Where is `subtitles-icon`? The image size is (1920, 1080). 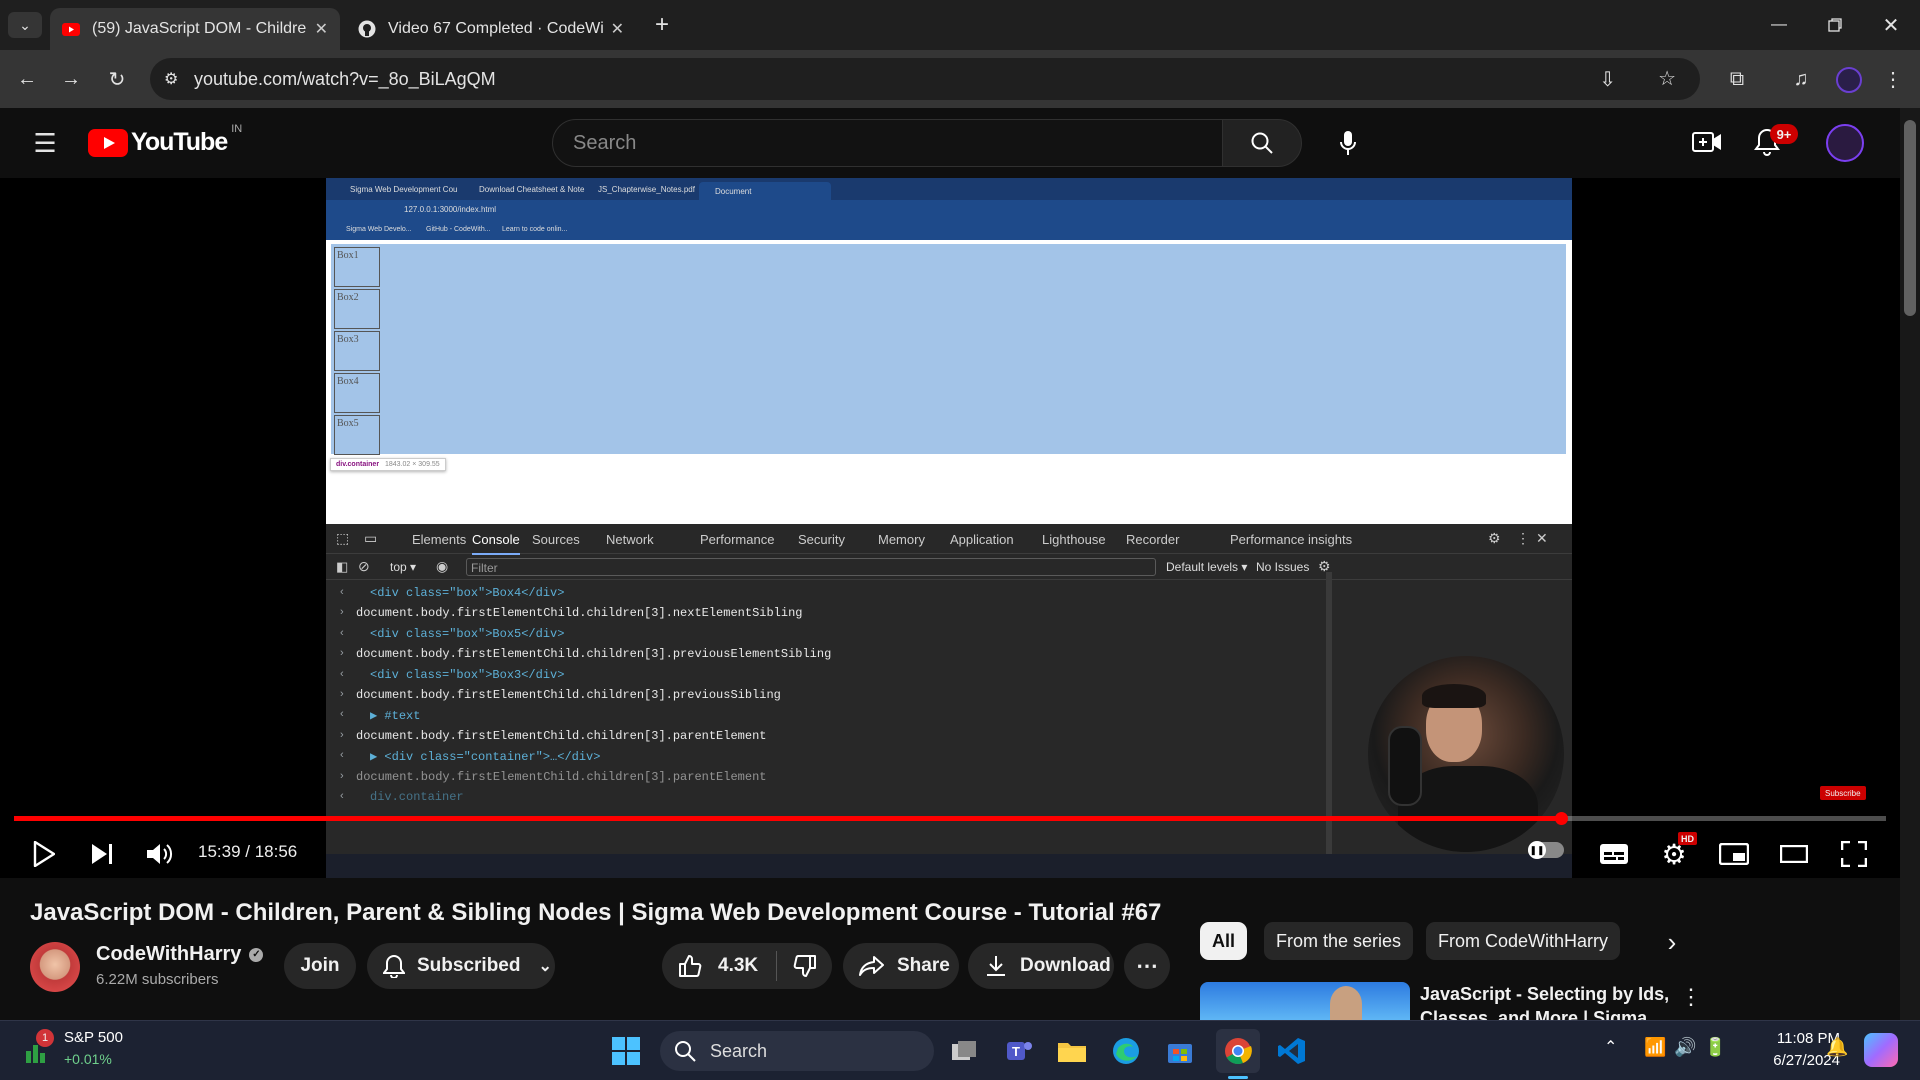 subtitles-icon is located at coordinates (1614, 854).